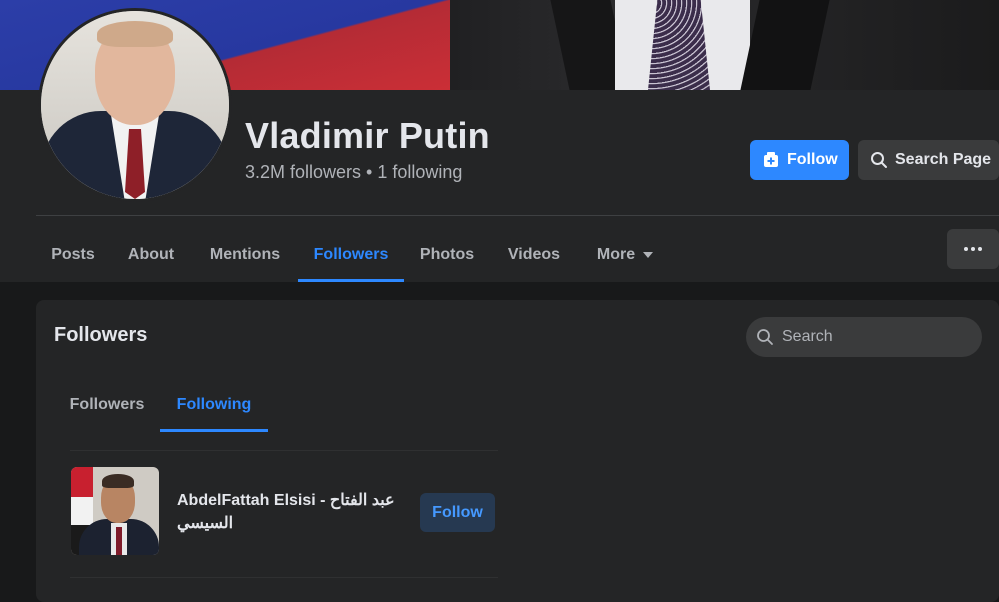 The width and height of the screenshot is (999, 602). I want to click on tab-followers: Followers, so click(351, 255).